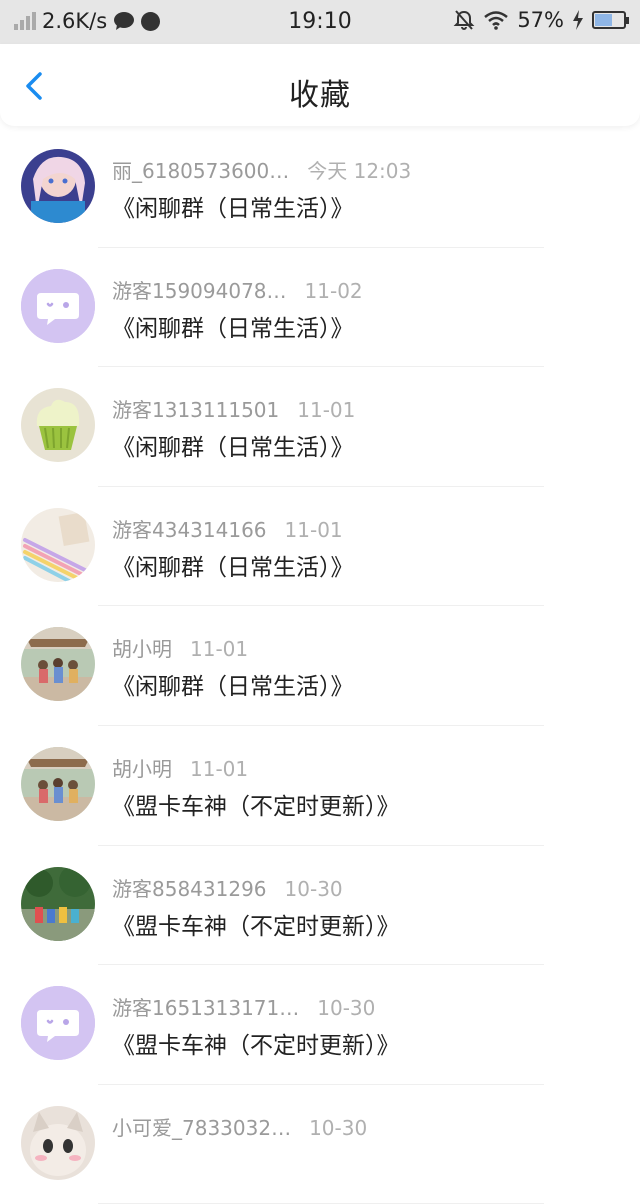  I want to click on battery-icon, so click(610, 20).